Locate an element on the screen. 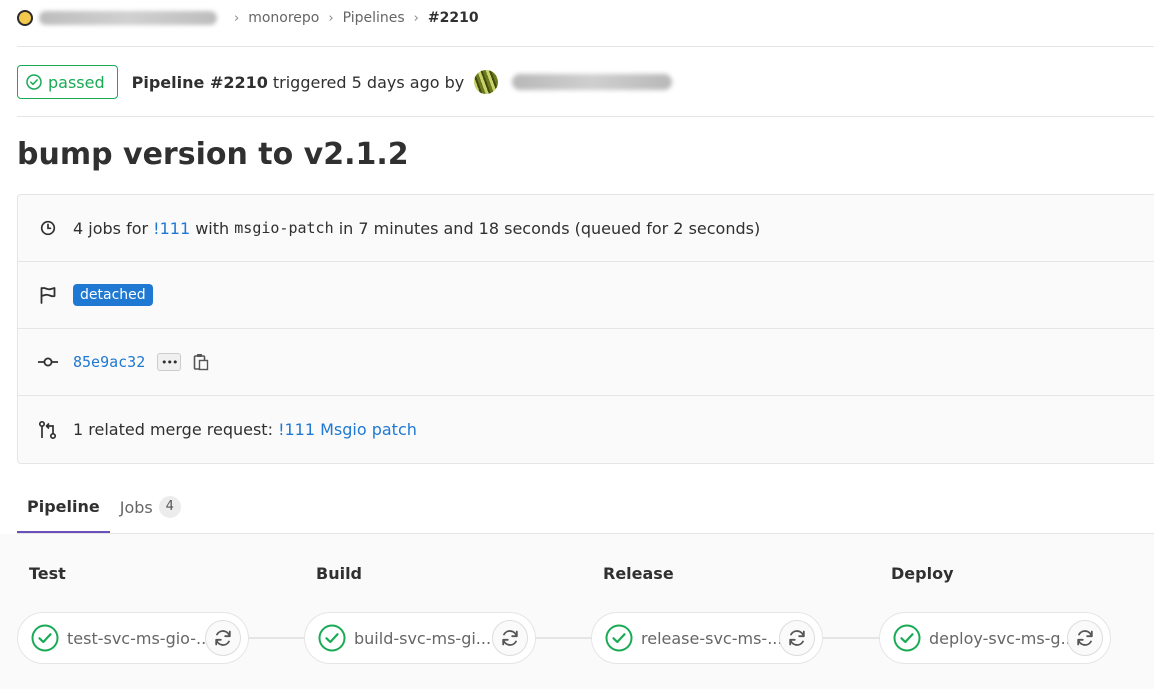 The width and height of the screenshot is (1154, 689). jobs-count-text: 4 jobs for is located at coordinates (111, 228).